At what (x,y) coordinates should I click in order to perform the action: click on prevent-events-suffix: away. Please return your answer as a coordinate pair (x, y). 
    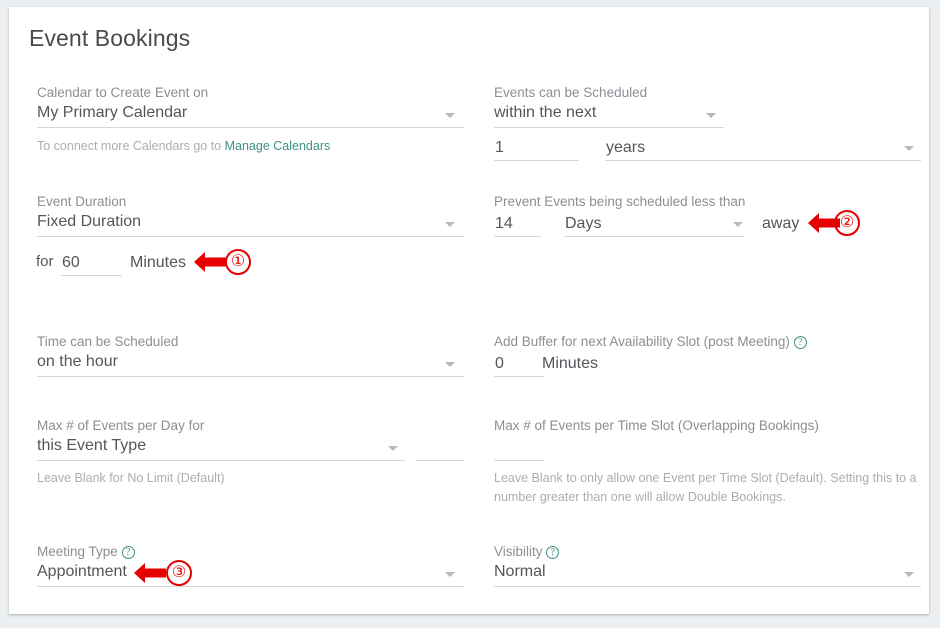
    Looking at the image, I should click on (781, 223).